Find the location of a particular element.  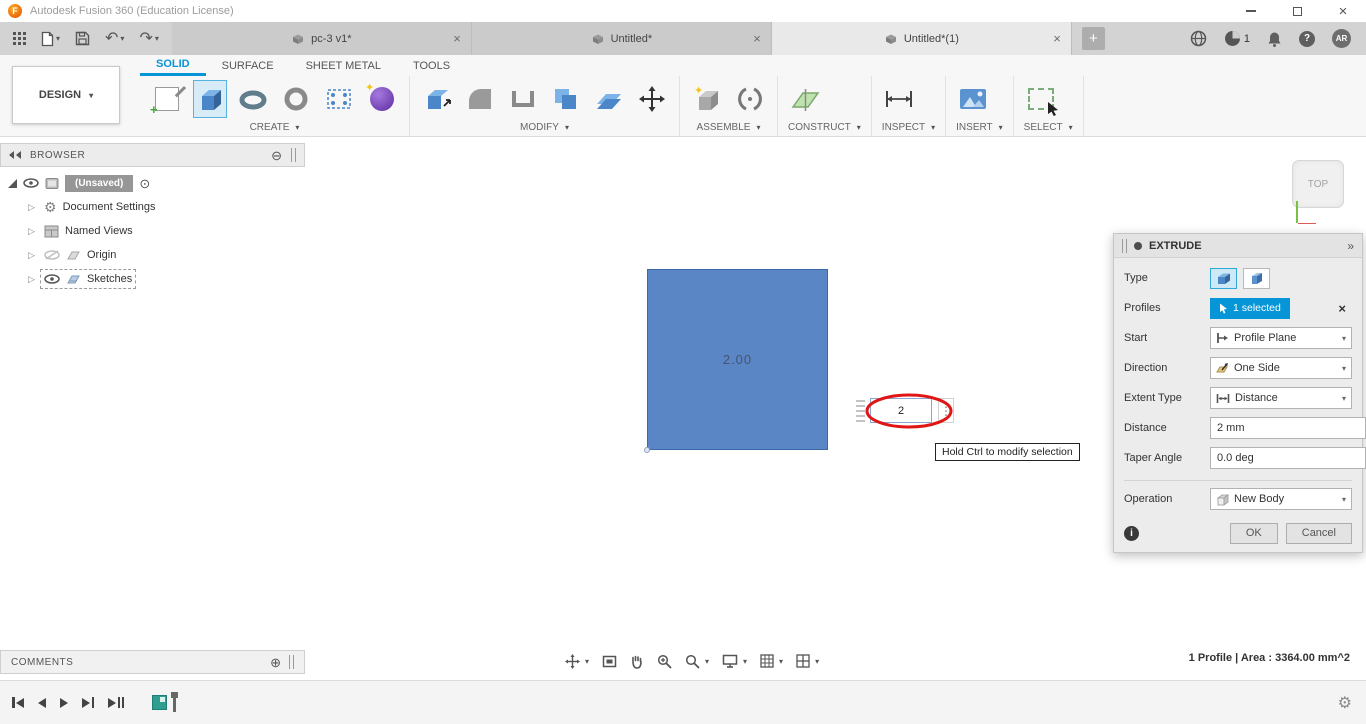

shell-button is located at coordinates (523, 99).